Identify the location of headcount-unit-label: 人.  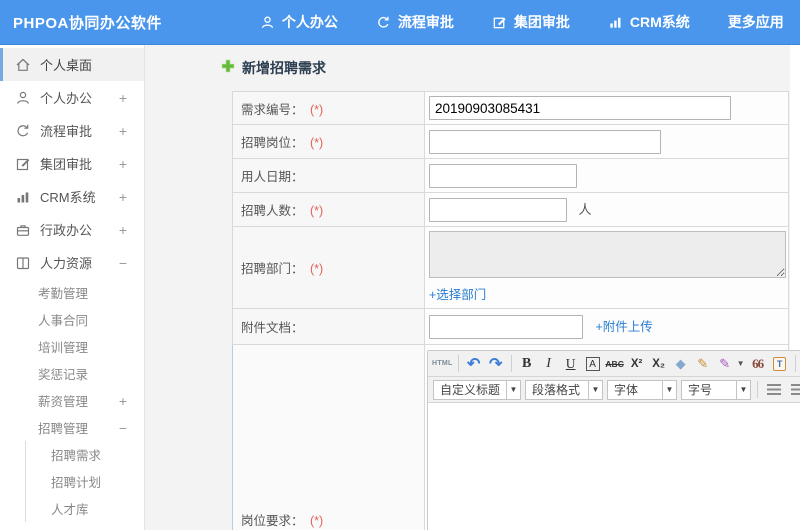
(585, 209).